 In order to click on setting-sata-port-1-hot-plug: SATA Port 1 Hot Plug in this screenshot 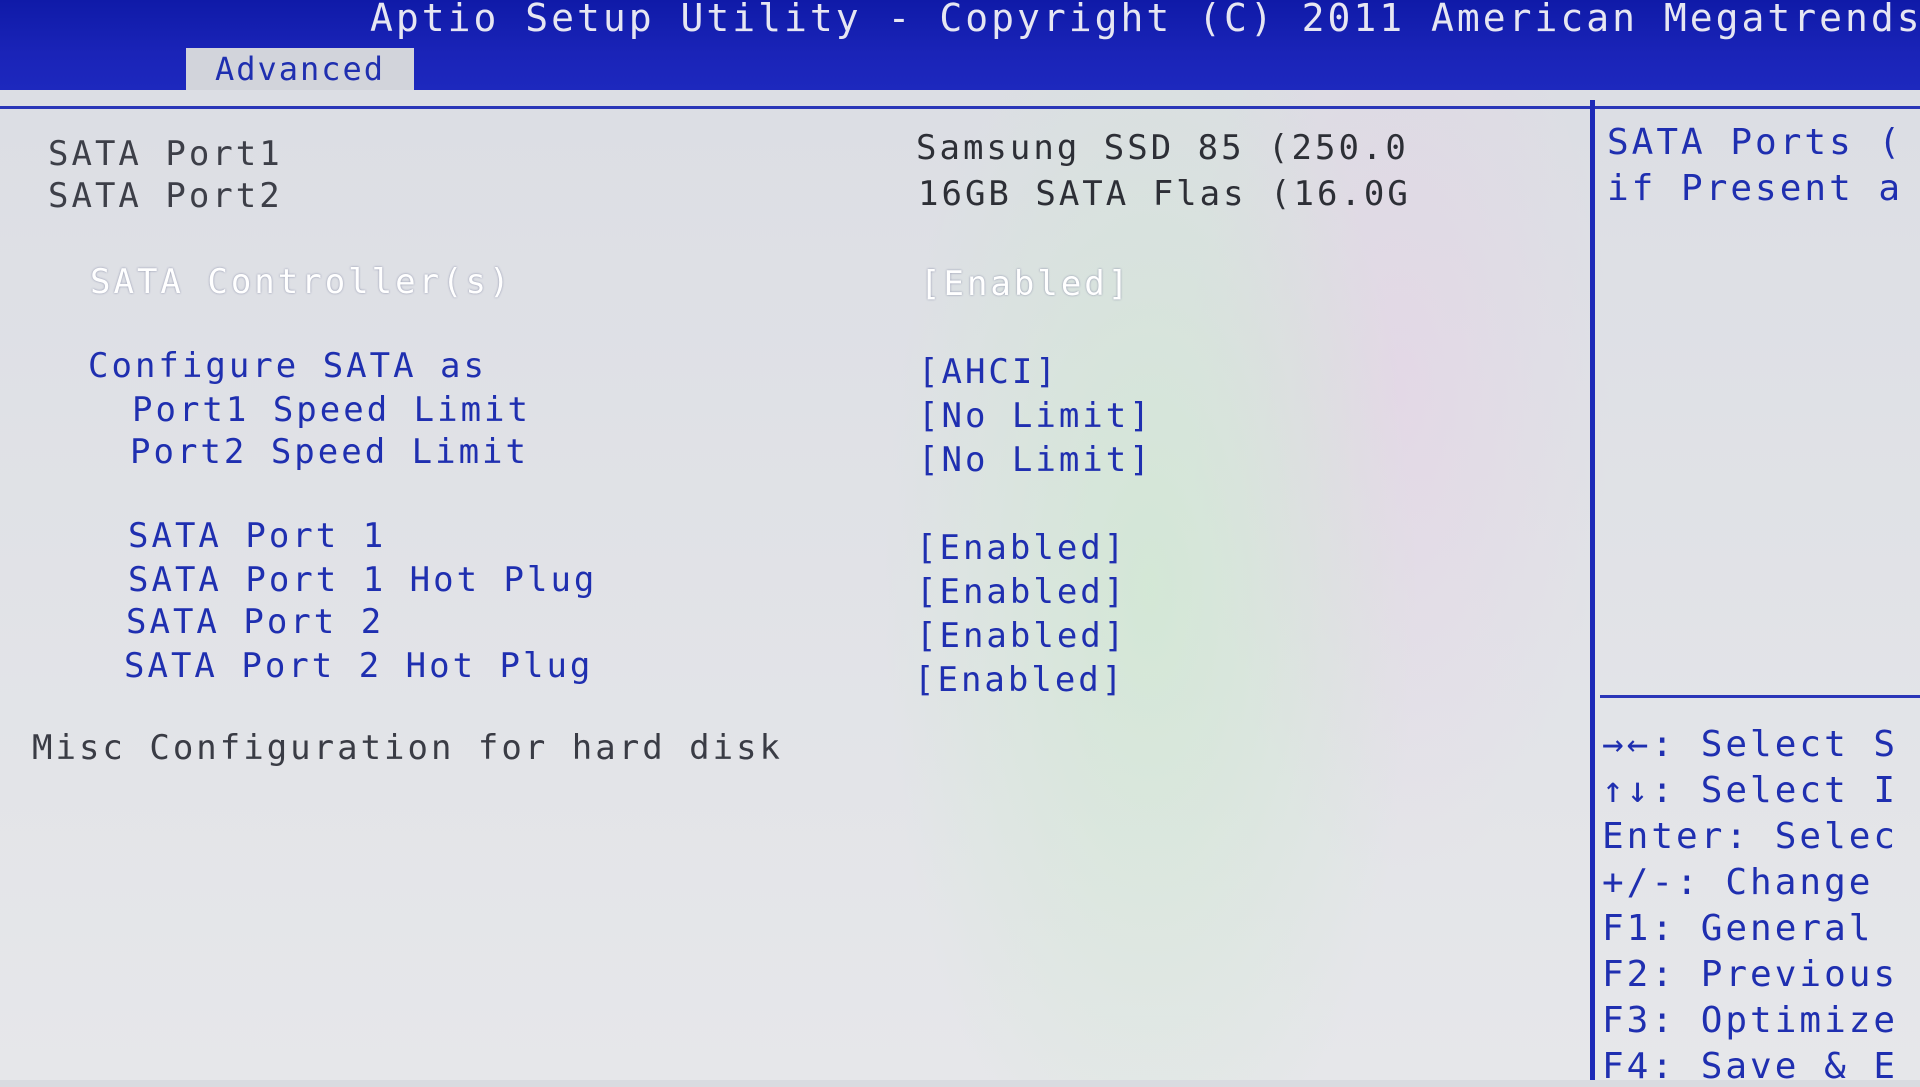, I will do `click(362, 580)`.